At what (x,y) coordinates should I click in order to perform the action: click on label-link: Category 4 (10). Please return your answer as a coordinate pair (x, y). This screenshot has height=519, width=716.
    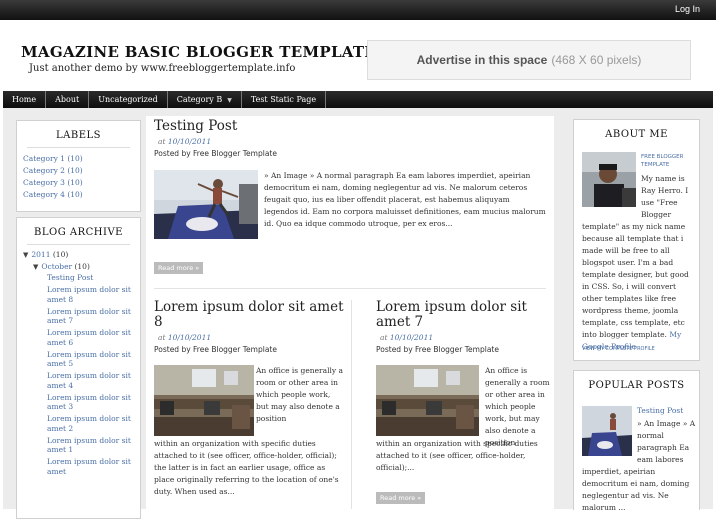
    Looking at the image, I should click on (53, 194).